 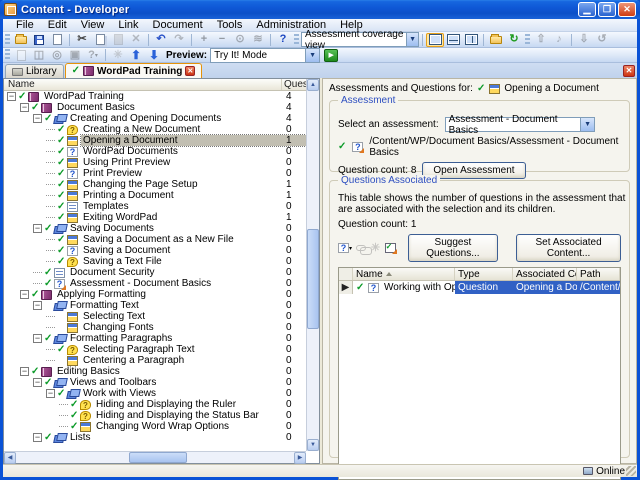 What do you see at coordinates (128, 25) in the screenshot?
I see `menu-link: Link` at bounding box center [128, 25].